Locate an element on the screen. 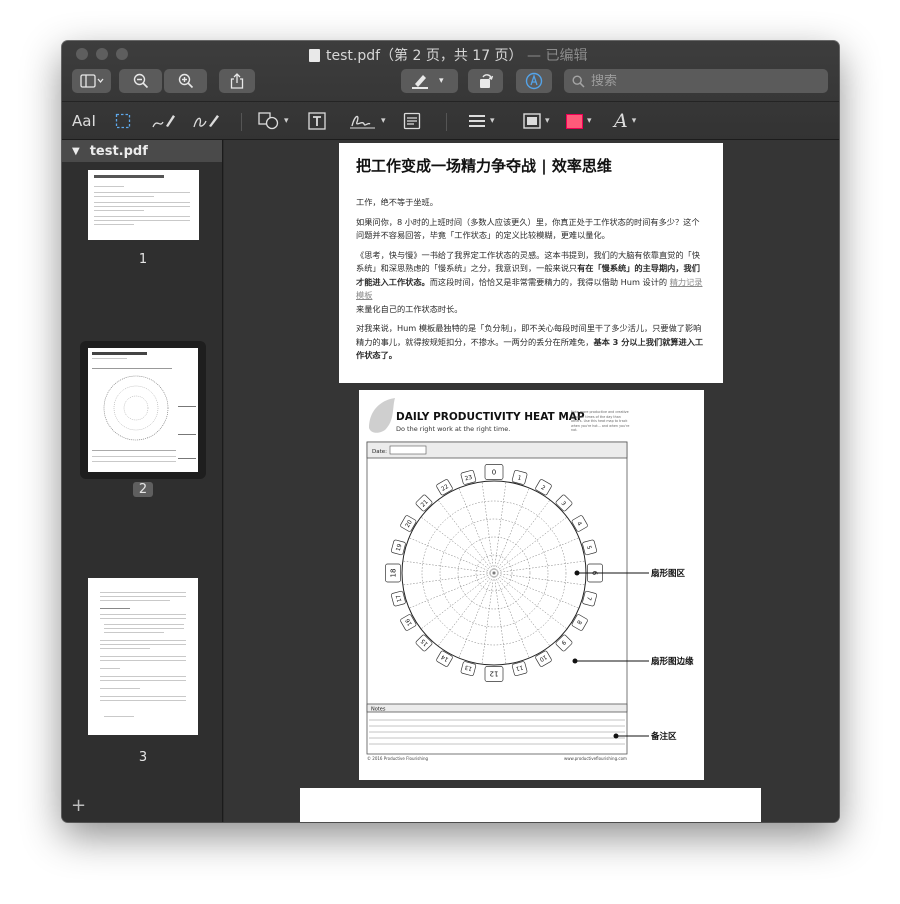 This screenshot has width=900, height=904. line-style-icon is located at coordinates (477, 121).